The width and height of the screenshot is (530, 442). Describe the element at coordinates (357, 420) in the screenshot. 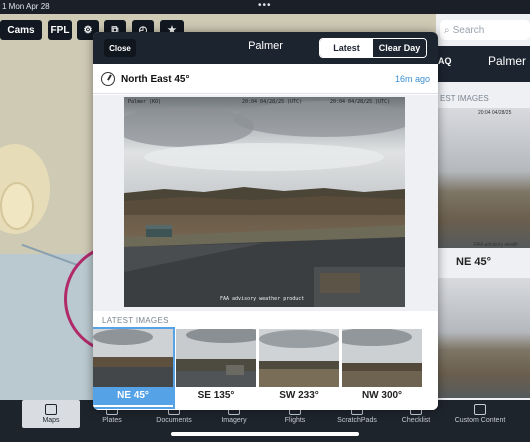

I see `tab-label: ScratchPads` at that location.